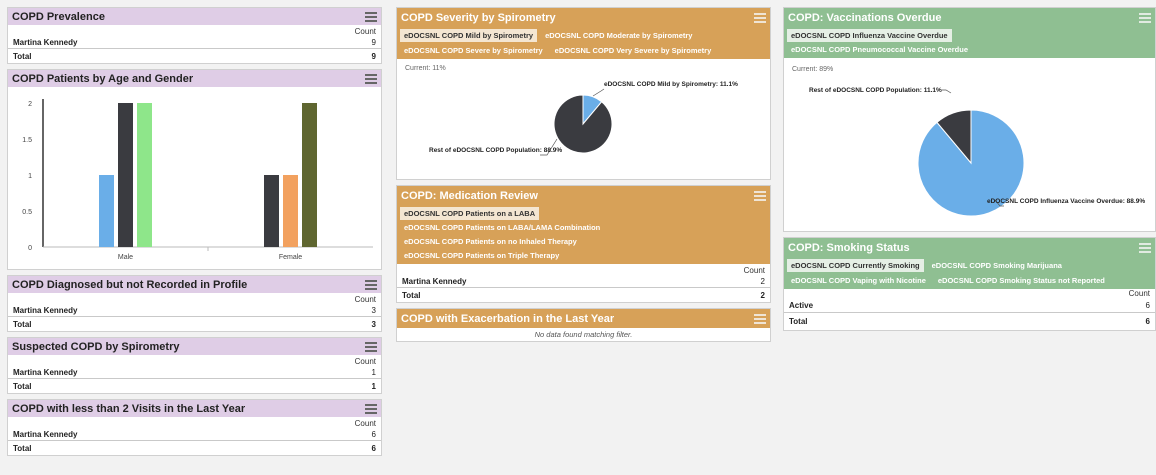 The image size is (1156, 475). Describe the element at coordinates (583, 17) in the screenshot. I see `severity-header: COPD Severity by Spirometry` at that location.